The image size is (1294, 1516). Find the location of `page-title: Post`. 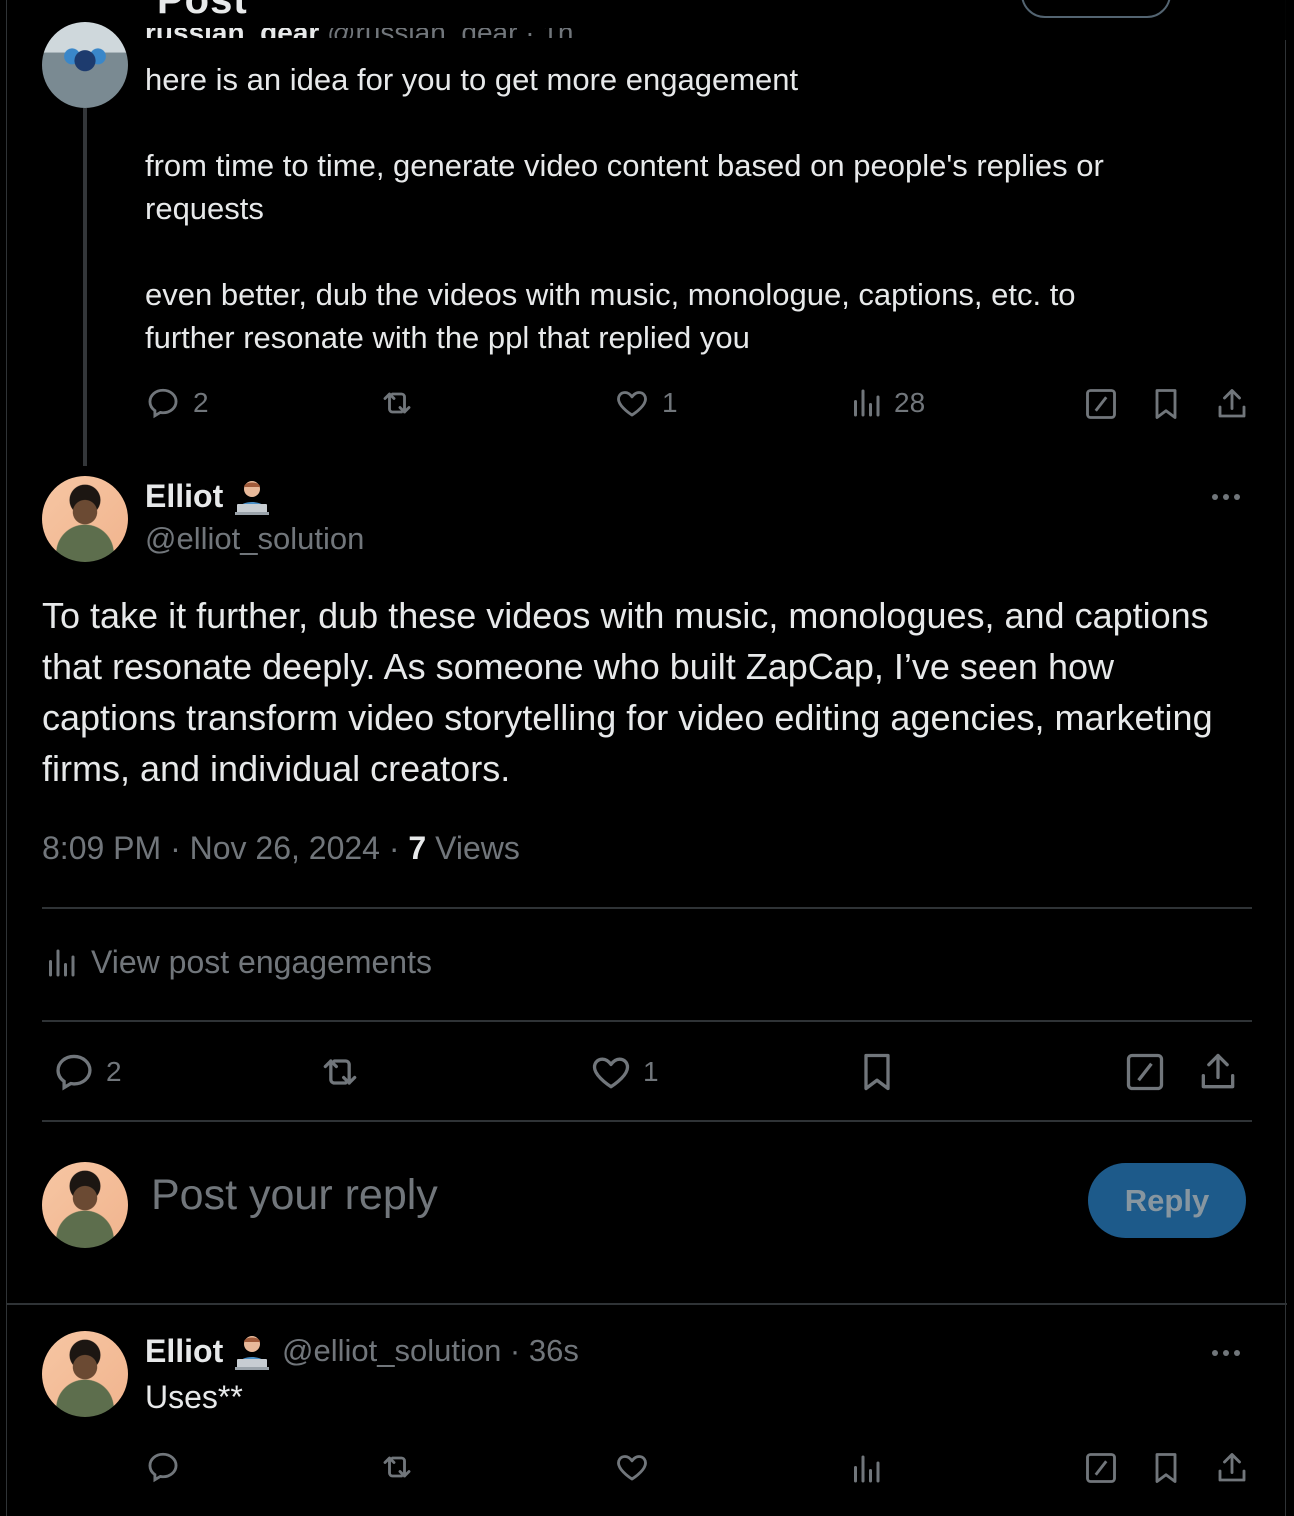

page-title: Post is located at coordinates (202, 11).